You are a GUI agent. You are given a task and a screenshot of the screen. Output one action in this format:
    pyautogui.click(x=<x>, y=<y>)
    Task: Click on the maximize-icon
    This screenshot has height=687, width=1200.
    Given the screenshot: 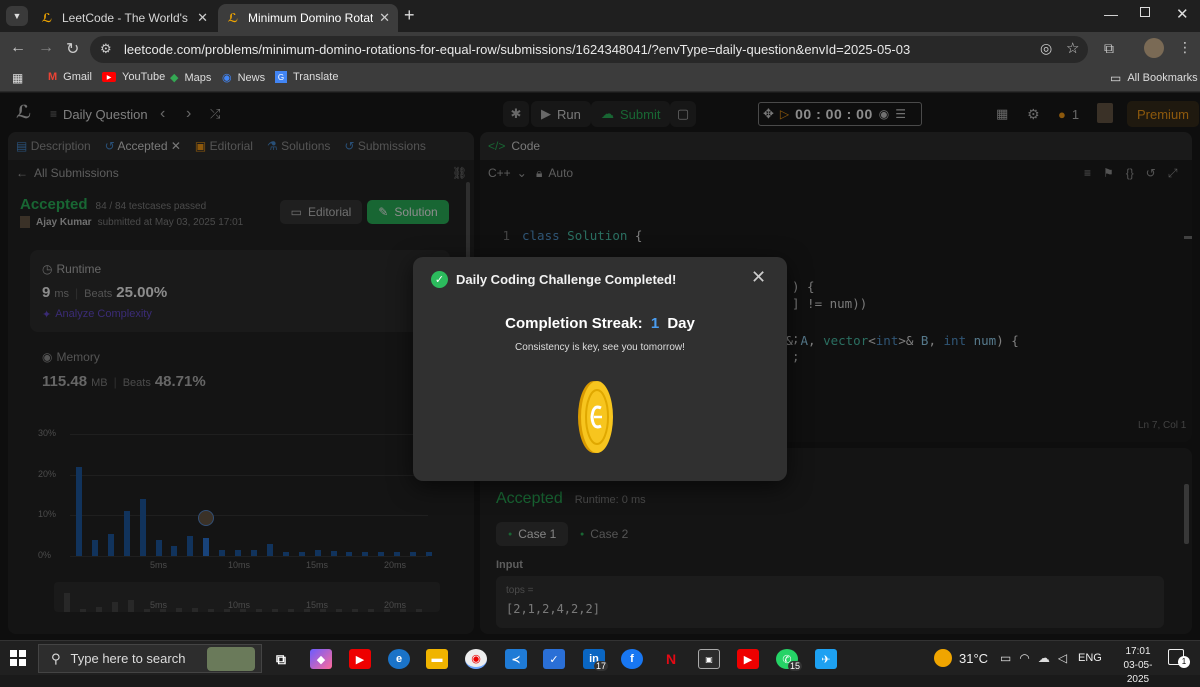 What is the action you would take?
    pyautogui.click(x=1145, y=12)
    